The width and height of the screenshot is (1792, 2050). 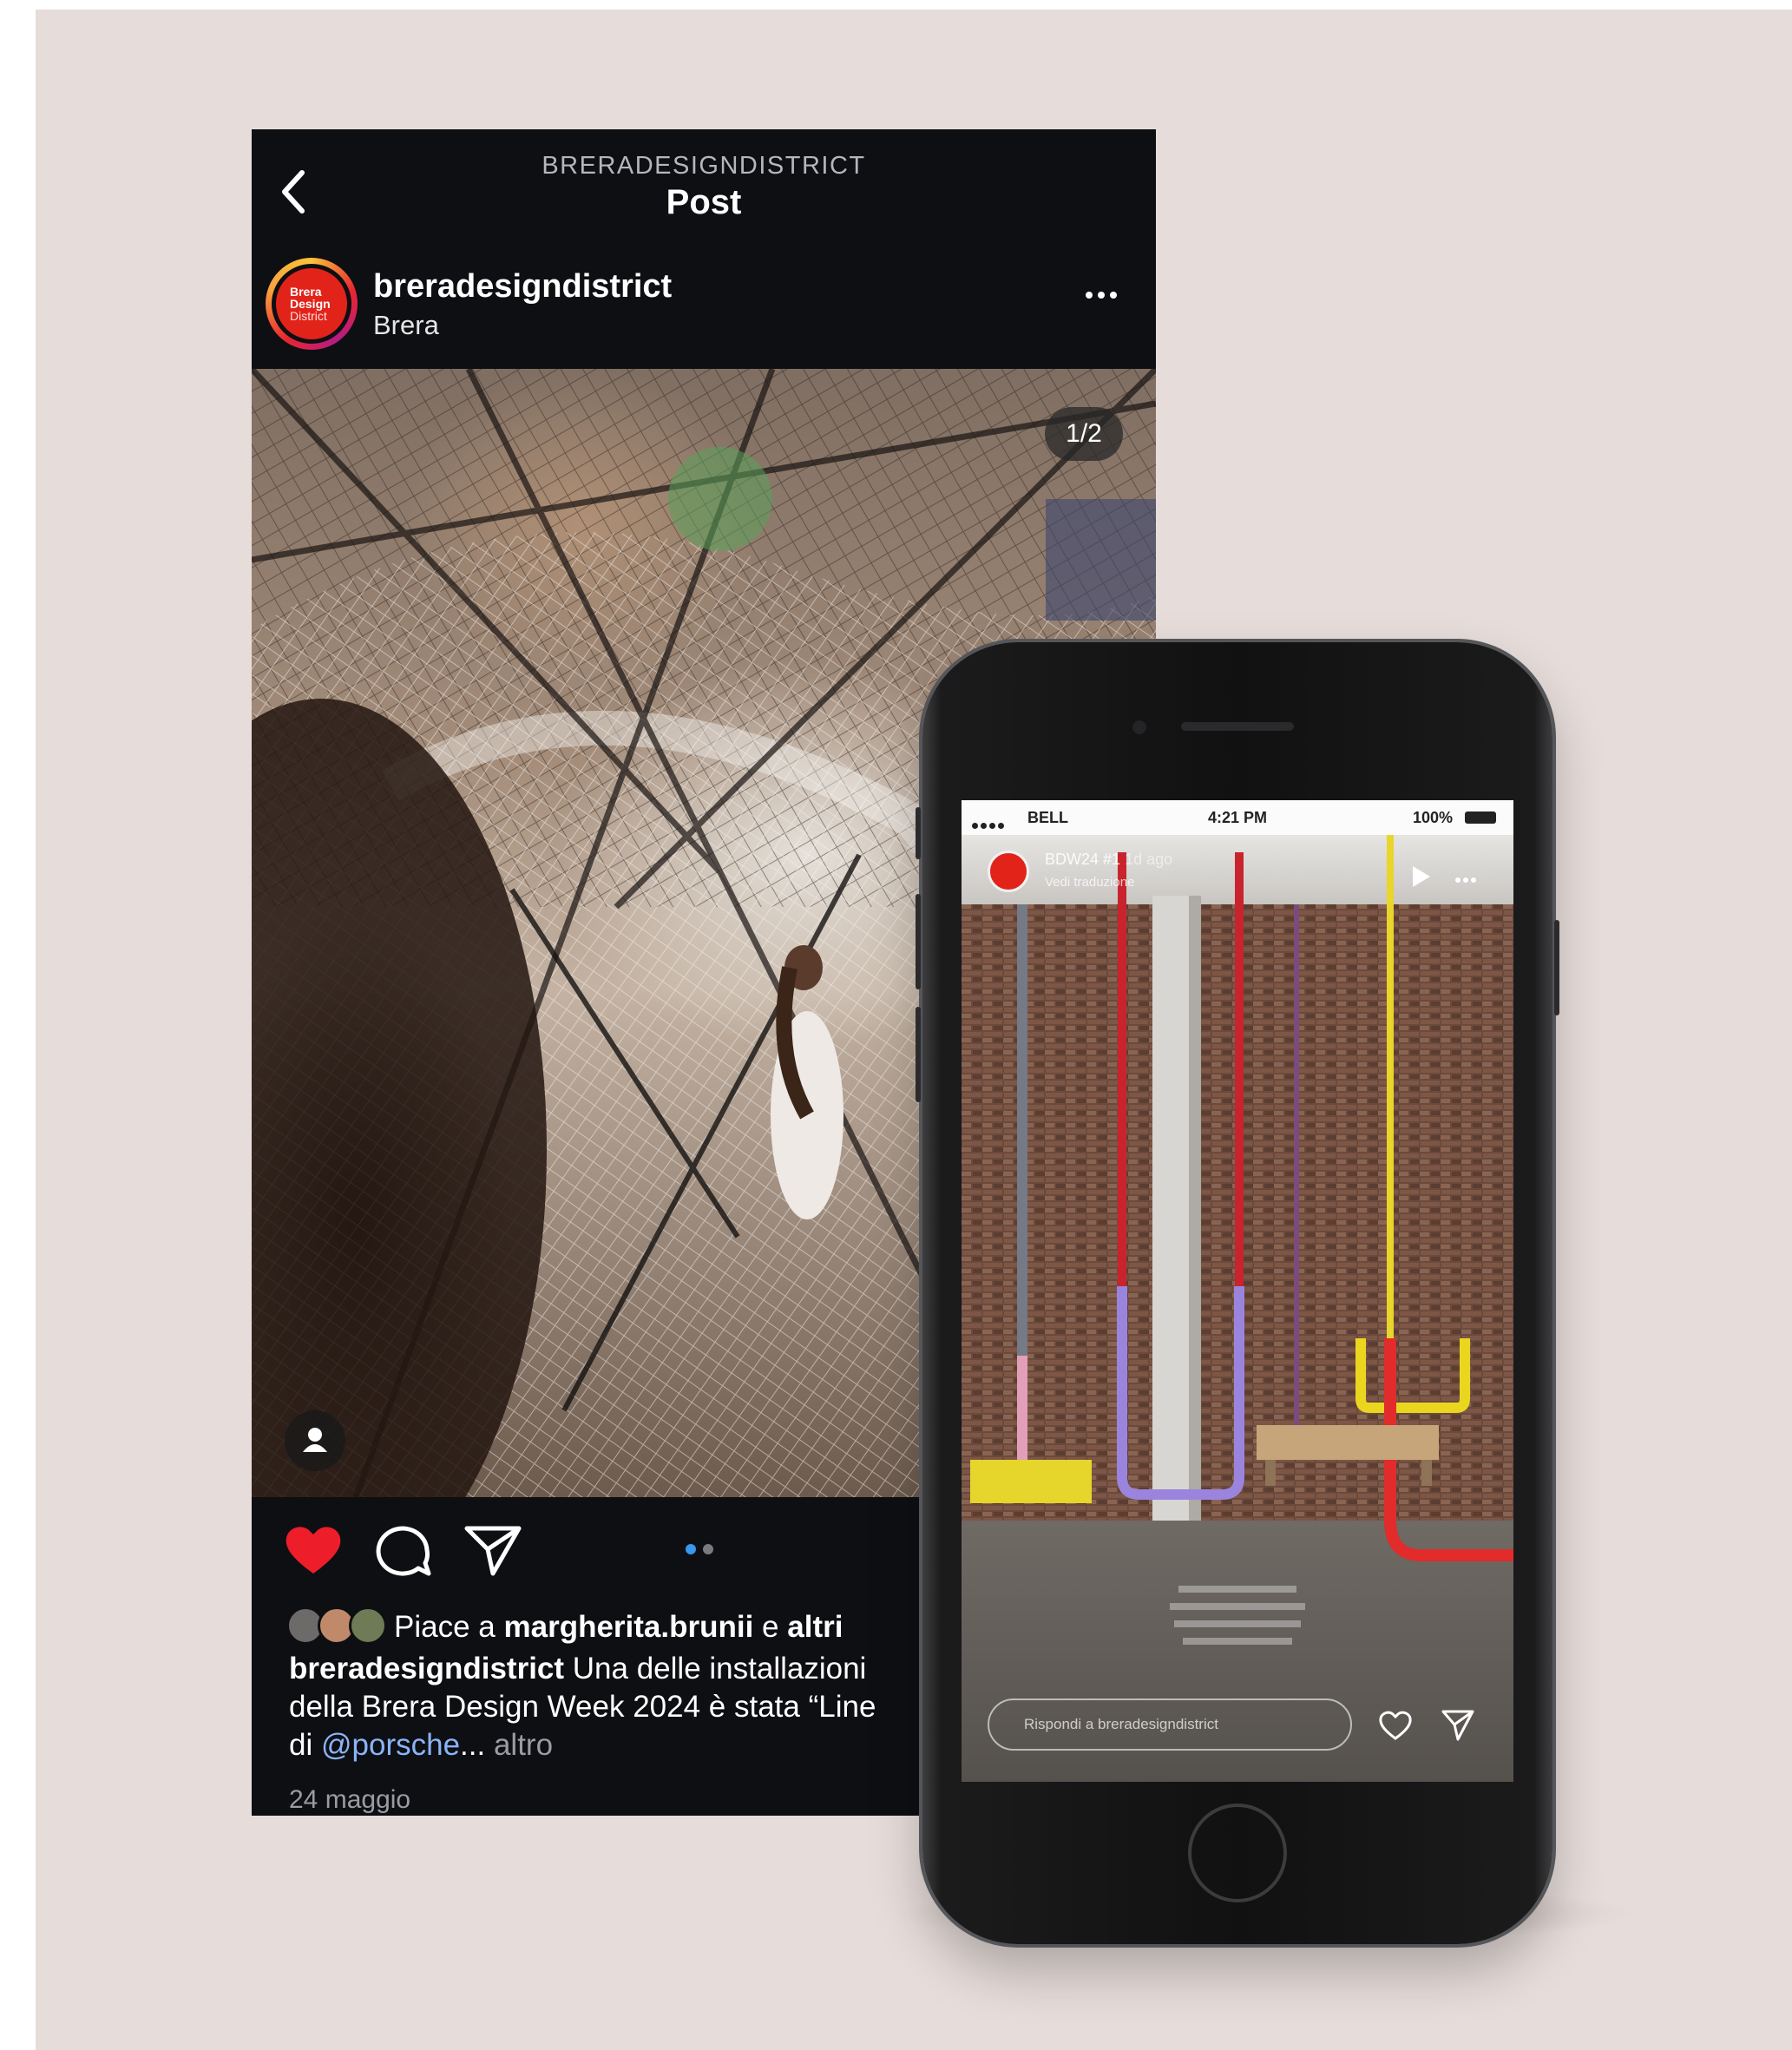 I want to click on carousel-dots, so click(x=703, y=1551).